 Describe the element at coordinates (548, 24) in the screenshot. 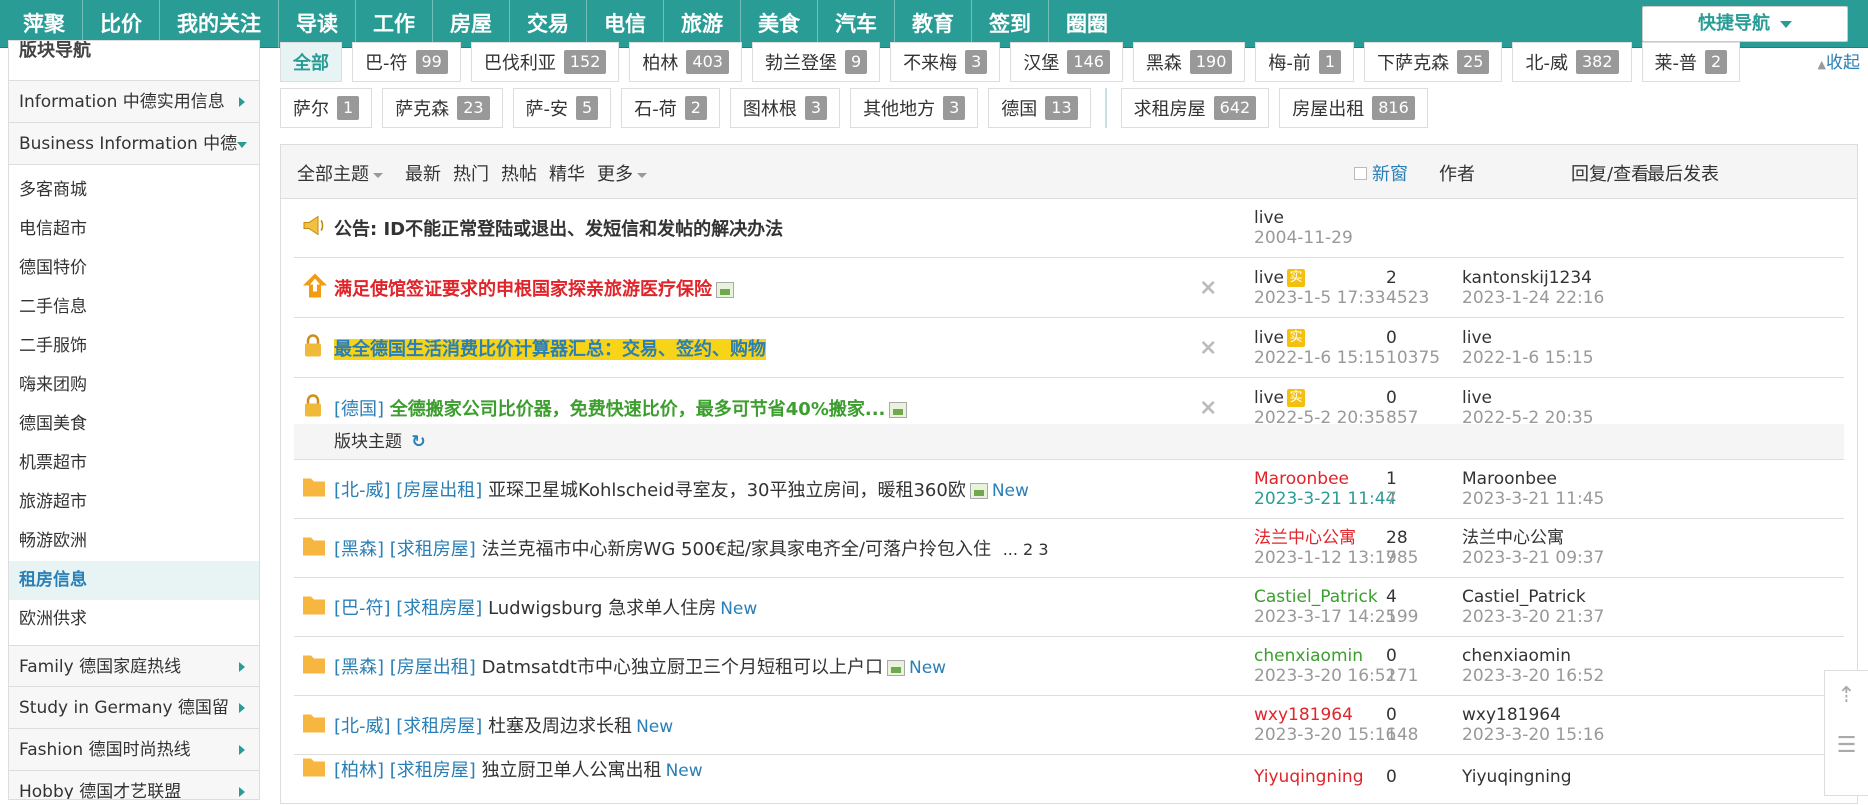

I see `nav-item-trade: 交易` at that location.